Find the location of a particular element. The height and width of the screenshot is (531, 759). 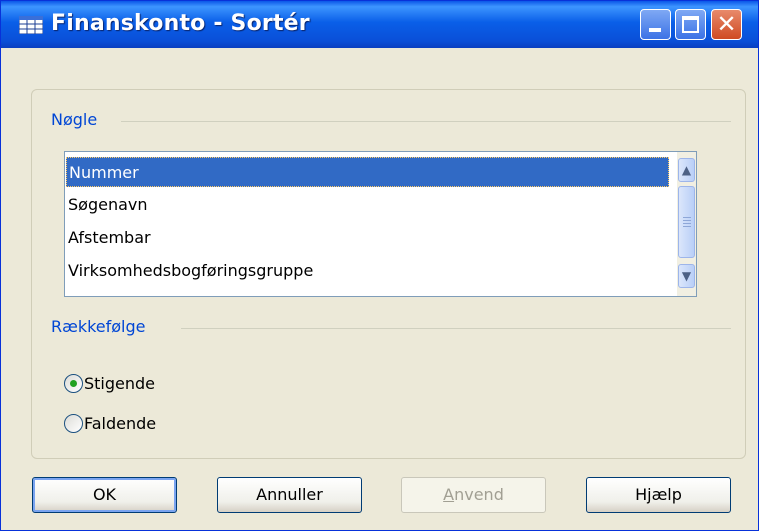

order-group-divider is located at coordinates (456, 328).